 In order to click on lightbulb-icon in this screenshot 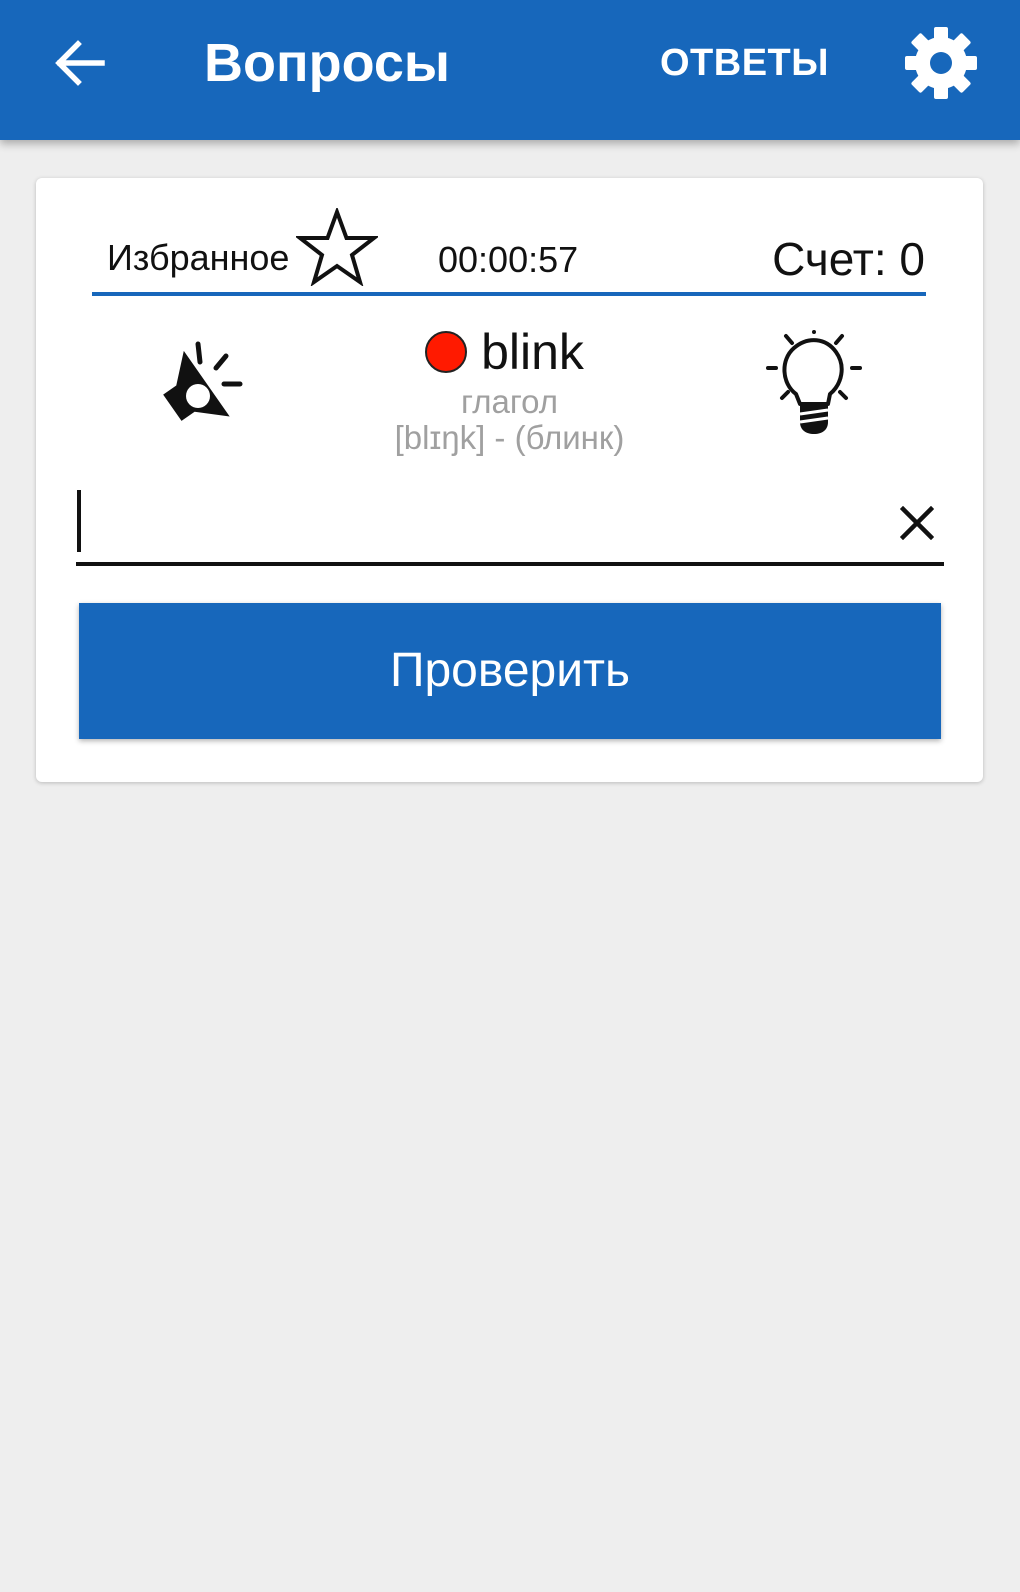, I will do `click(814, 385)`.